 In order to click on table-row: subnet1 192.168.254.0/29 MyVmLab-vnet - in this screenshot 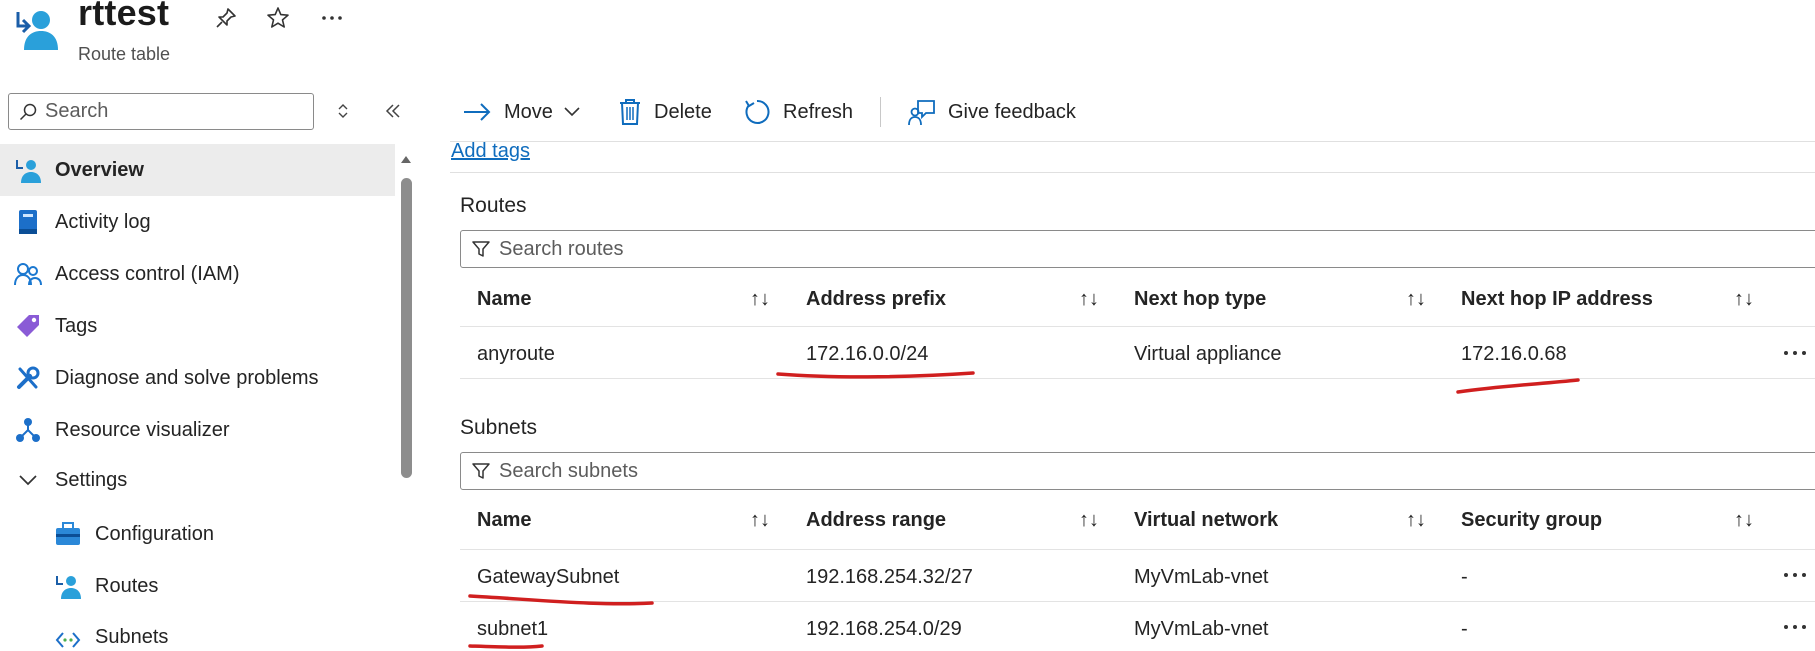, I will do `click(1137, 626)`.